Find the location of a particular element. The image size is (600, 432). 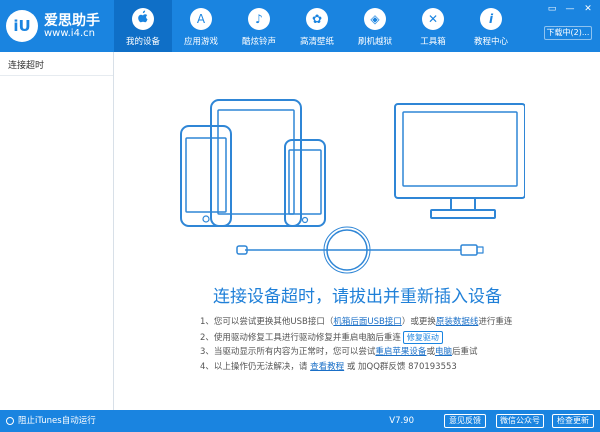

menu-icon: ▭ is located at coordinates (552, 9).